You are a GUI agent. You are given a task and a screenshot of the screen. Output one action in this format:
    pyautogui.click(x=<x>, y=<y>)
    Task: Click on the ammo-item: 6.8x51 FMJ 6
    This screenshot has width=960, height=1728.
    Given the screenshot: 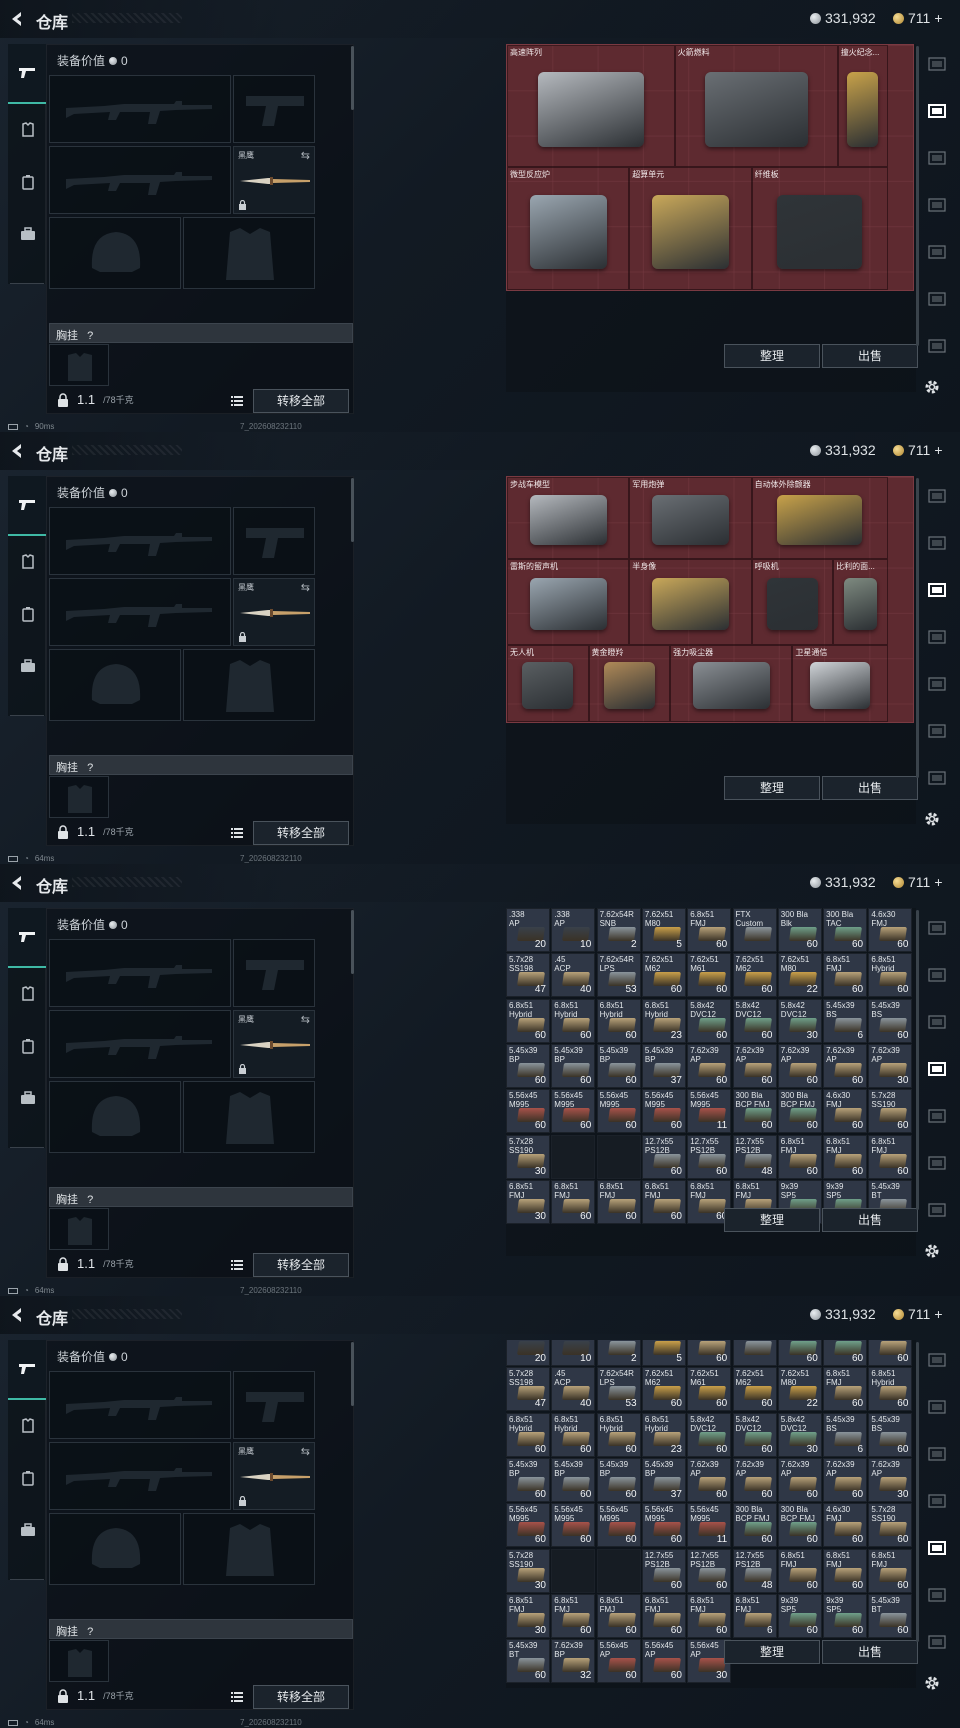 What is the action you would take?
    pyautogui.click(x=754, y=1615)
    